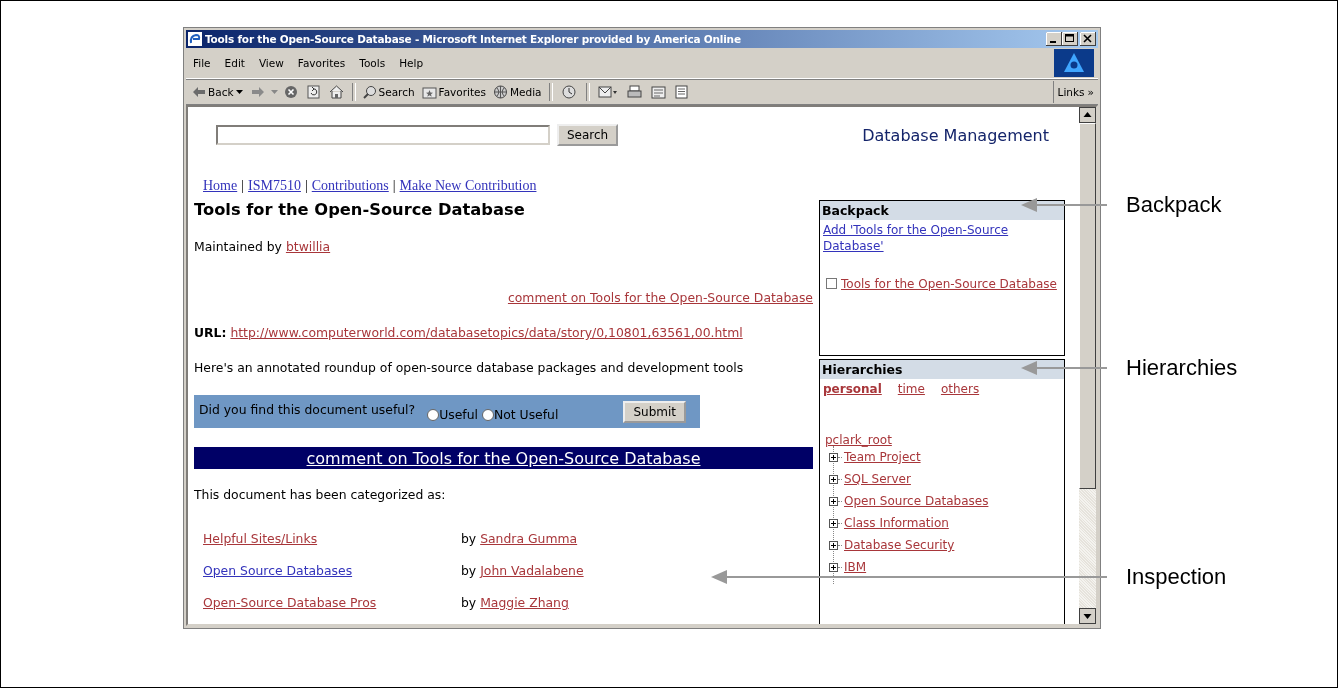 The width and height of the screenshot is (1338, 688). I want to click on chevron-icon: », so click(1090, 92).